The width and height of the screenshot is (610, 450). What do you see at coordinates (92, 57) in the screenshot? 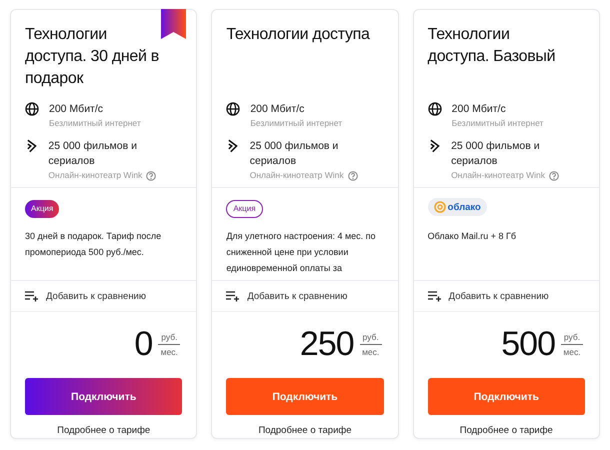
I see `tariff-title: Технологии доступа. 30 дней в подарок` at bounding box center [92, 57].